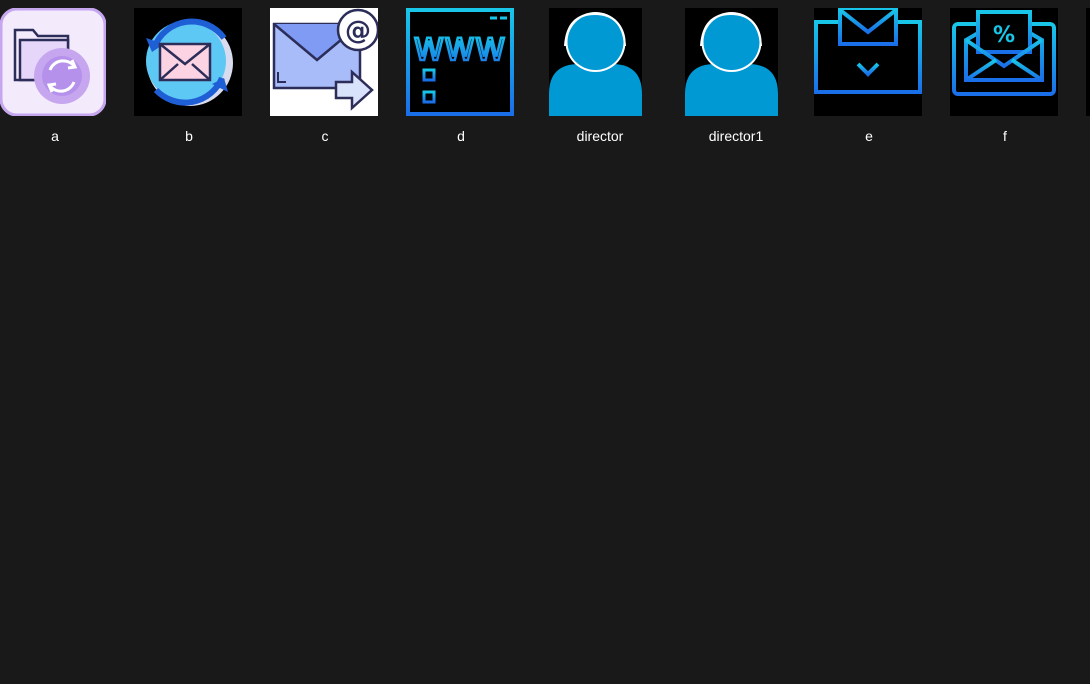 The image size is (1090, 684). Describe the element at coordinates (188, 62) in the screenshot. I see `mail-refresh-icon` at that location.